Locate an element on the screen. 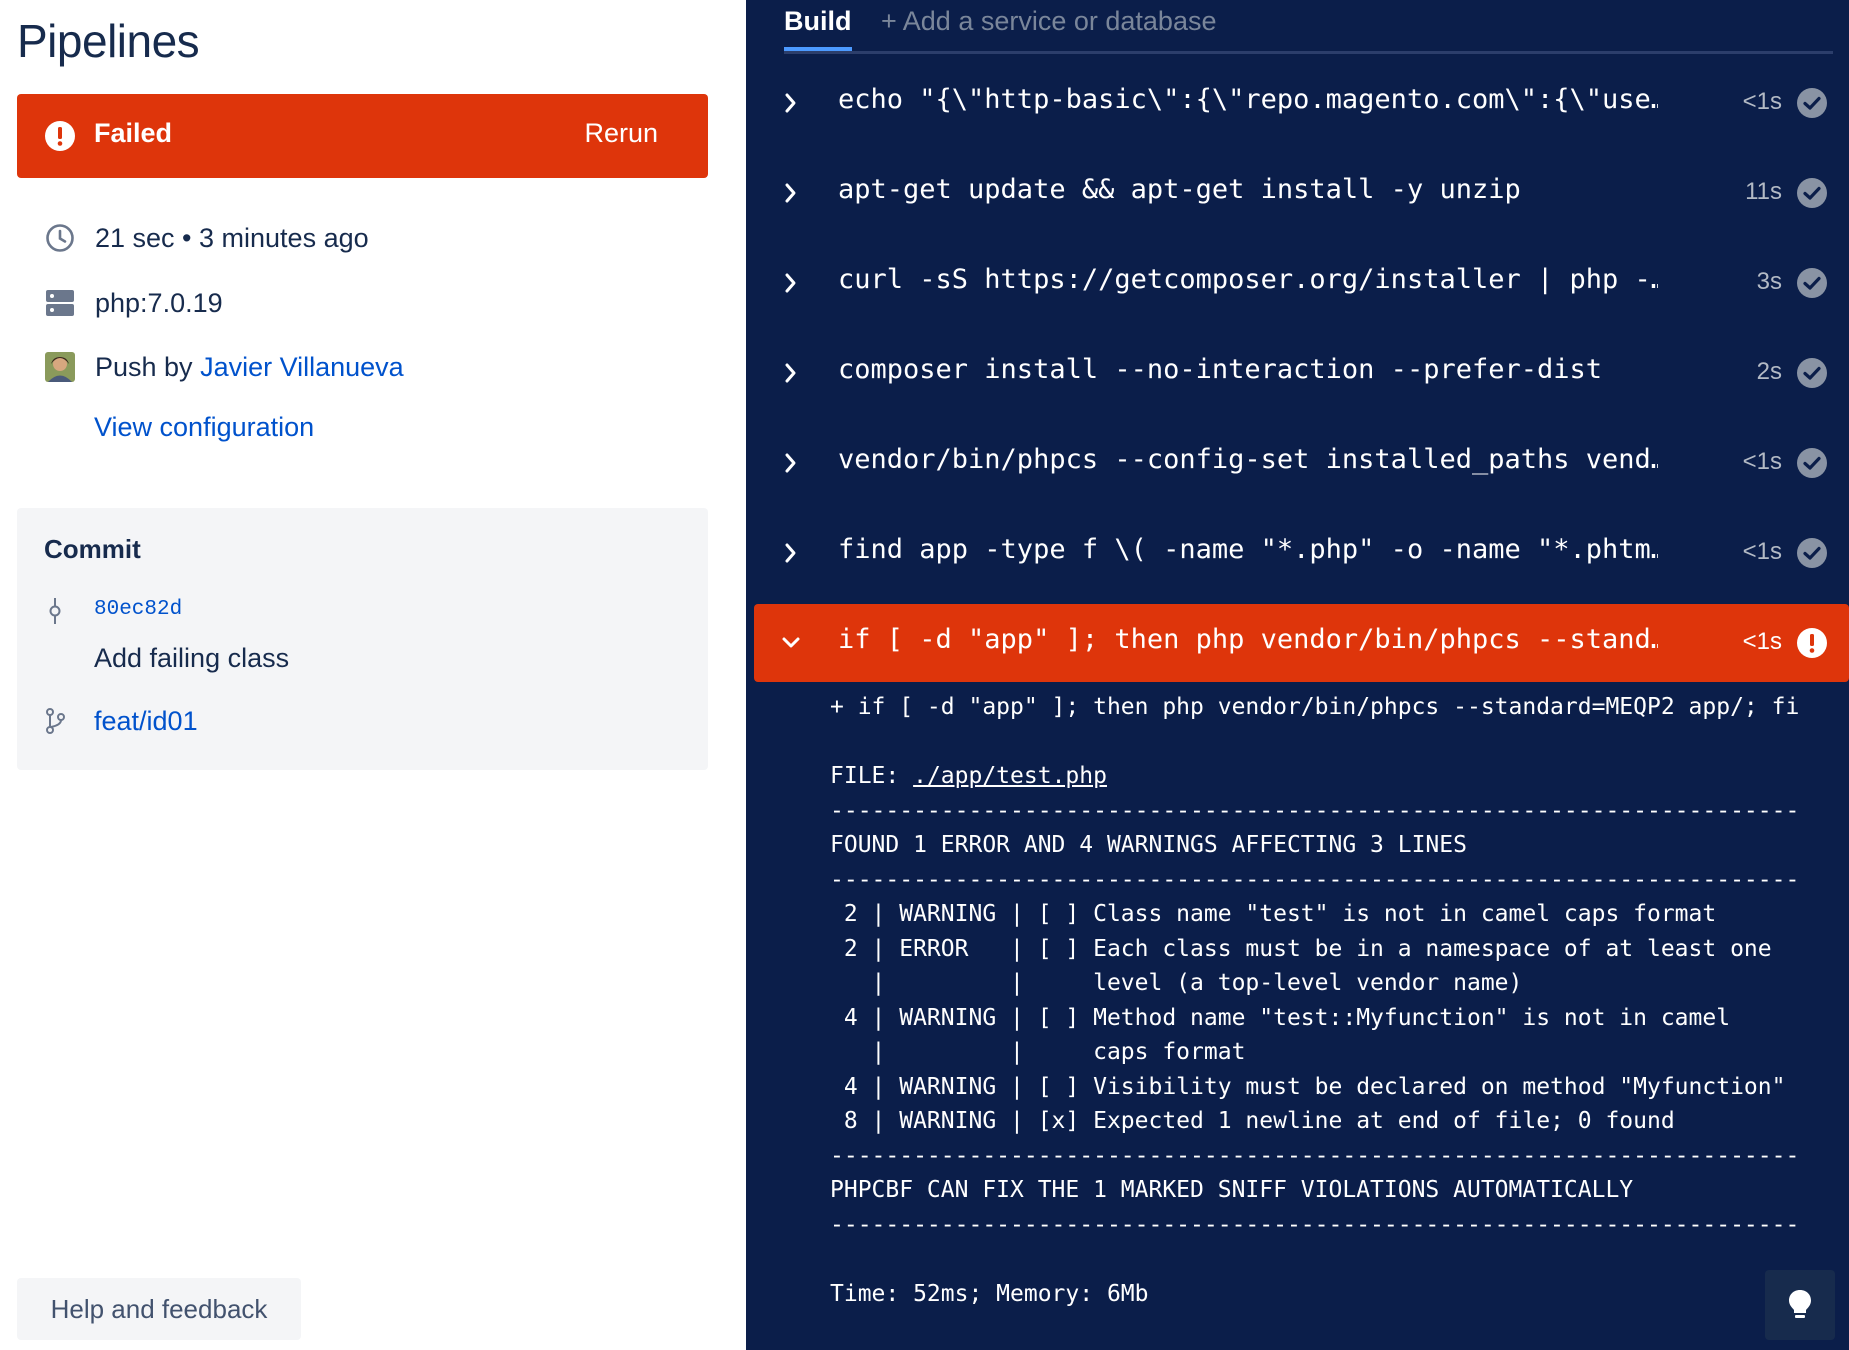  duration-text: 21 sec • 3 minutes ago is located at coordinates (232, 237).